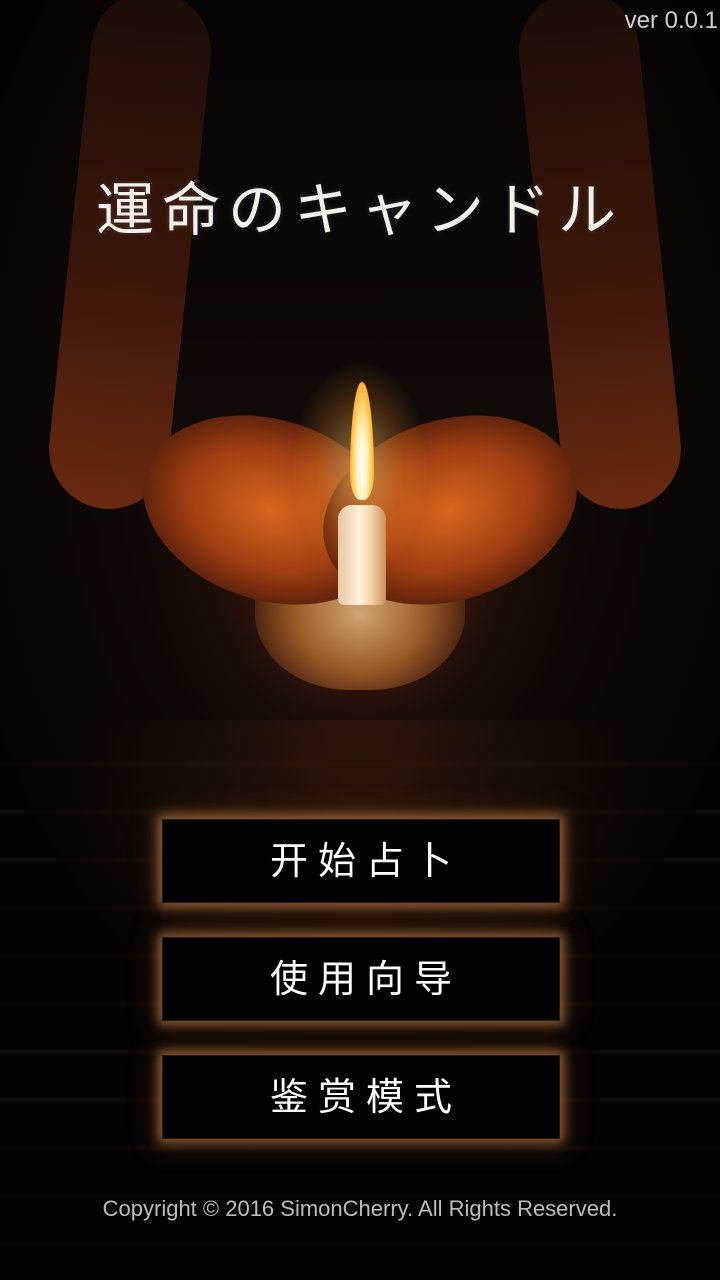 This screenshot has width=720, height=1280. I want to click on start-fortune-label: 开始占卜, so click(365, 861).